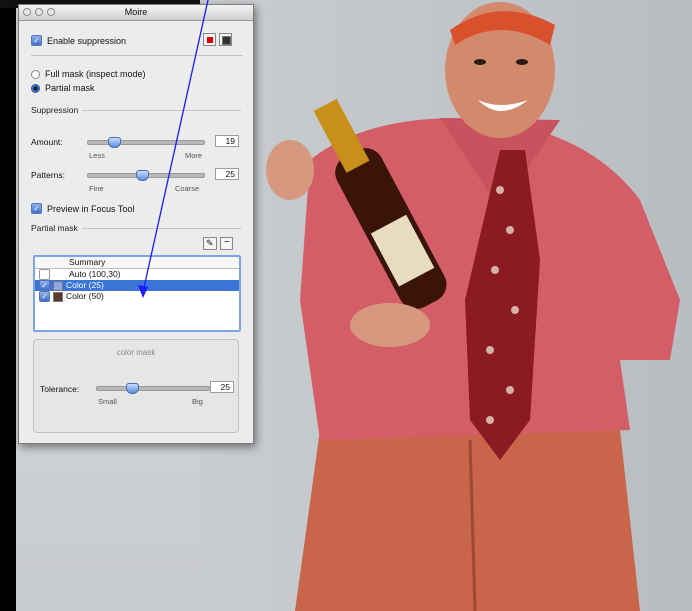  Describe the element at coordinates (153, 388) in the screenshot. I see `tolerance-slider` at that location.